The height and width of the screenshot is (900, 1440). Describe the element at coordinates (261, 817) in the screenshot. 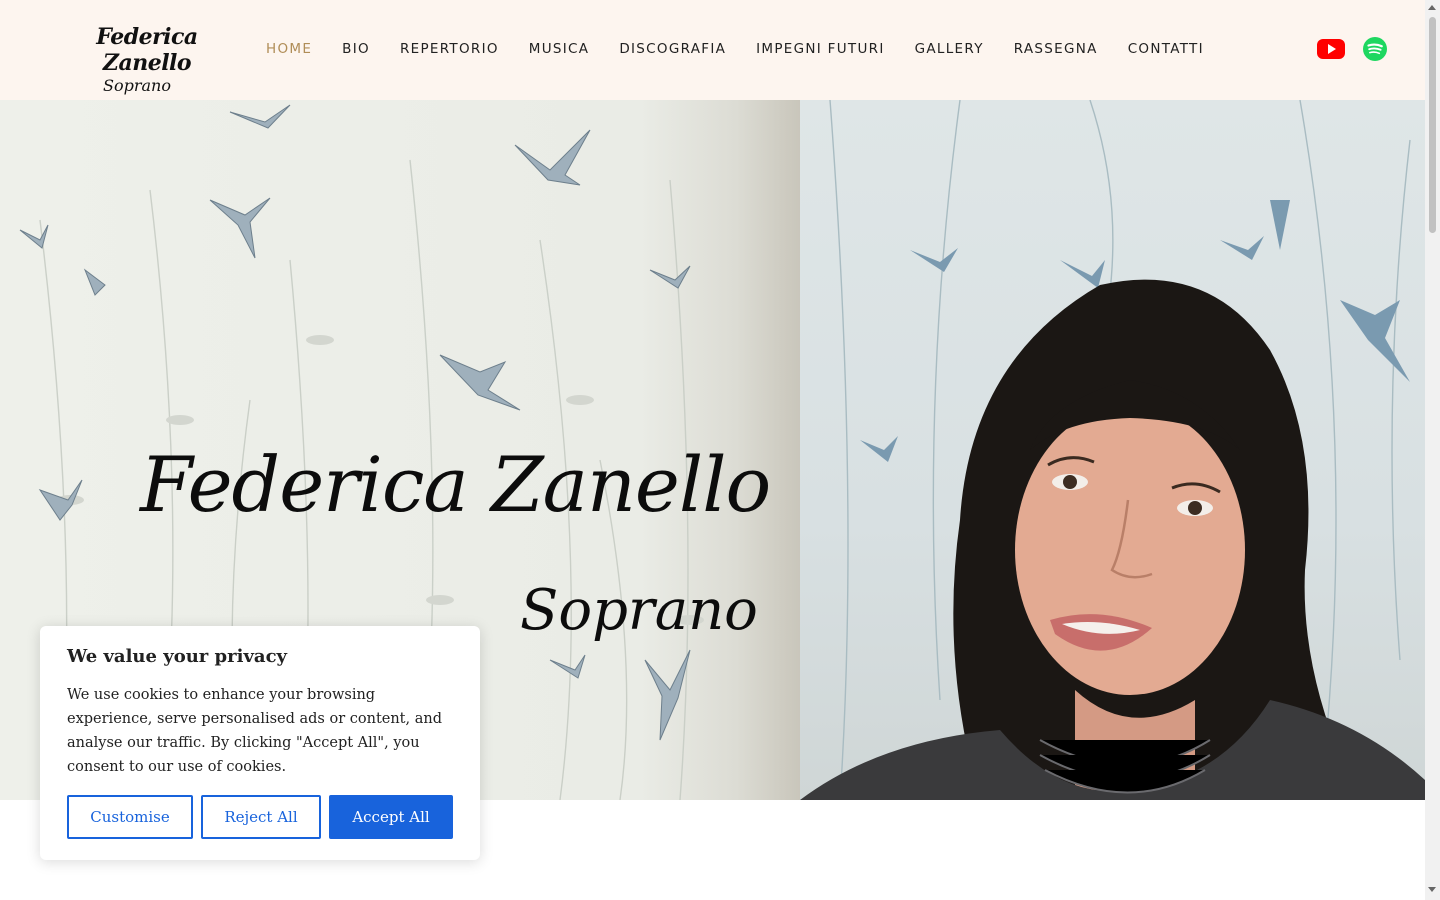

I see `reject-all-button: Reject All` at that location.